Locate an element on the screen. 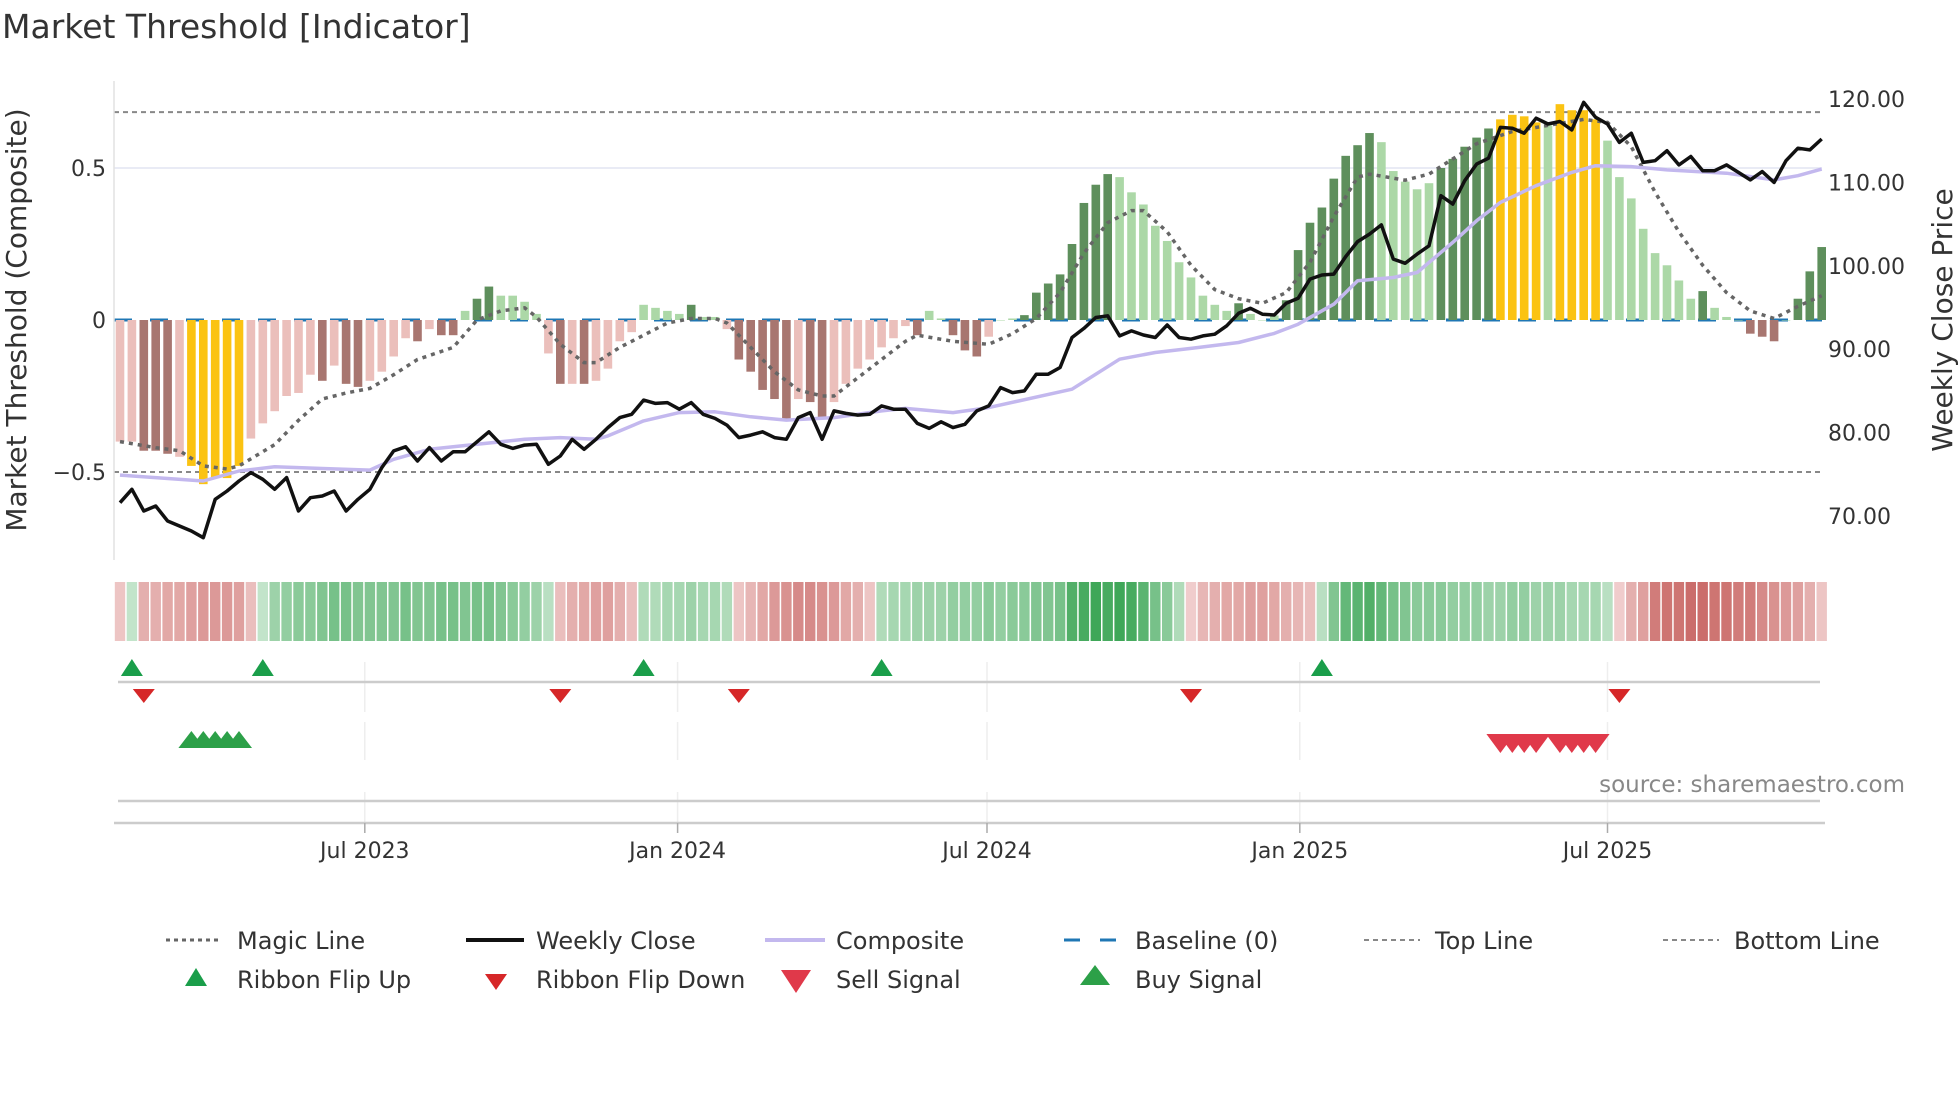 This screenshot has width=1960, height=1106. legend-item-sell-signal: Sell Signal is located at coordinates (871, 980).